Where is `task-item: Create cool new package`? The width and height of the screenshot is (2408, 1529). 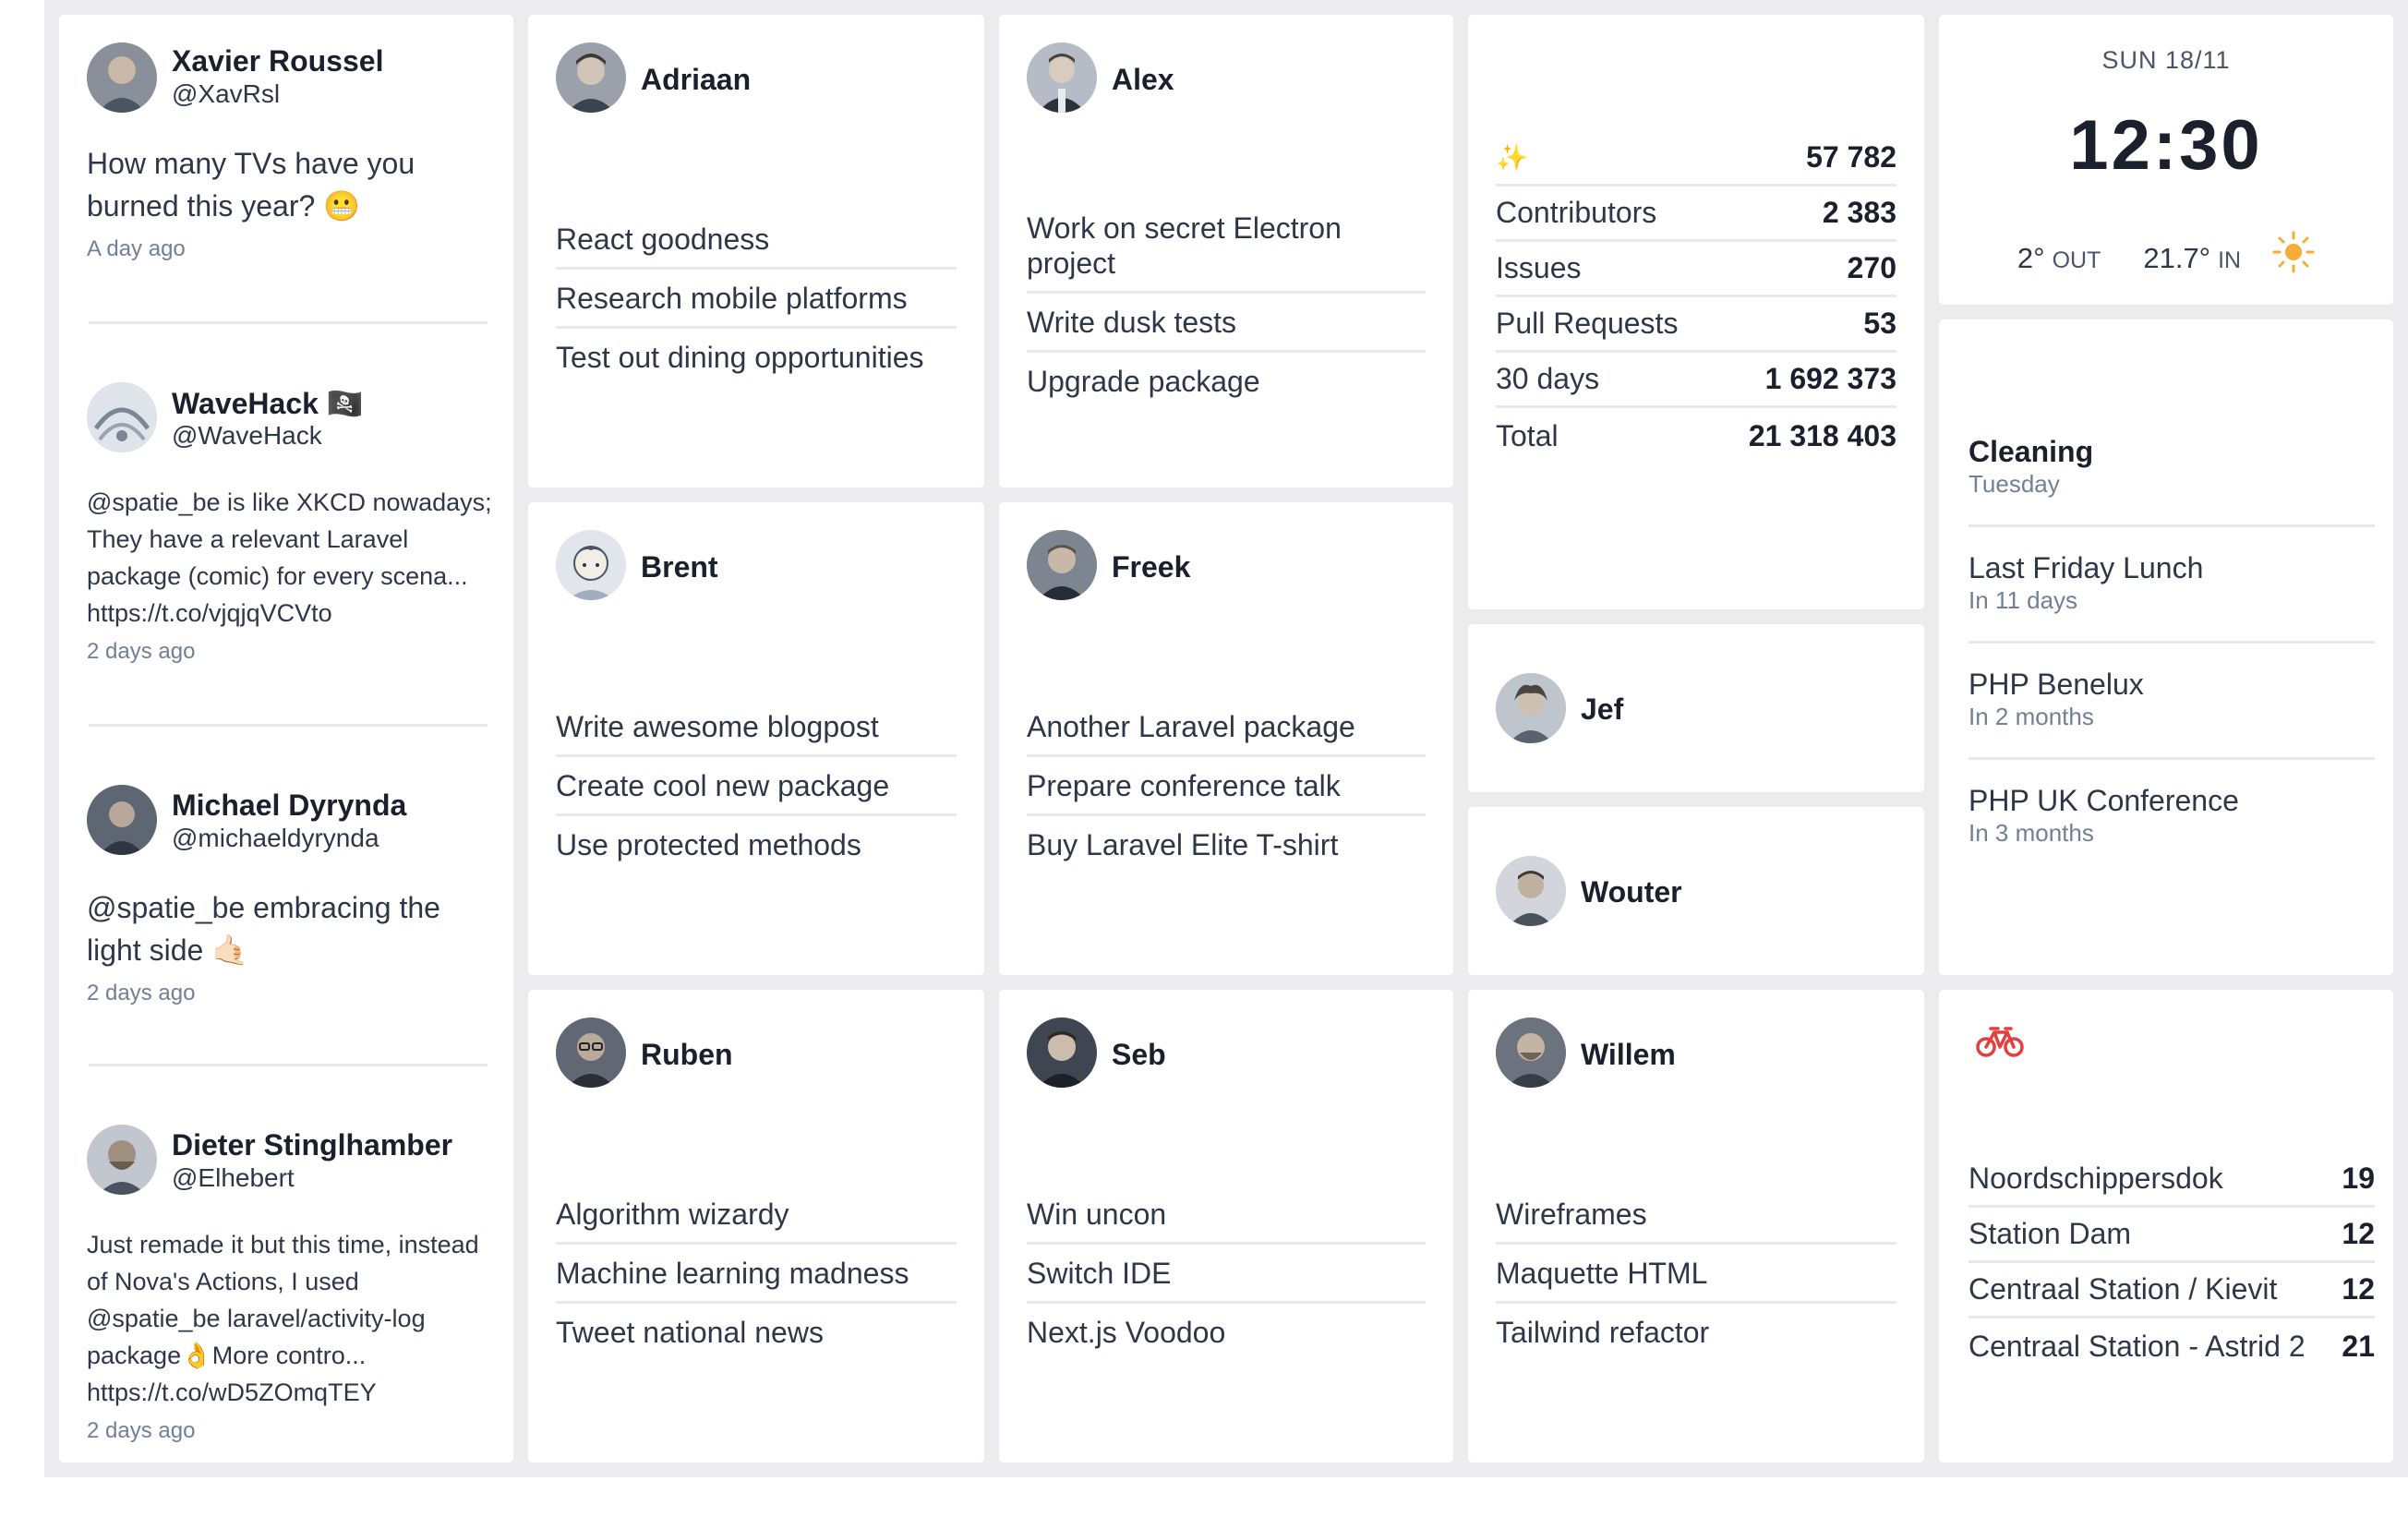 task-item: Create cool new package is located at coordinates (756, 787).